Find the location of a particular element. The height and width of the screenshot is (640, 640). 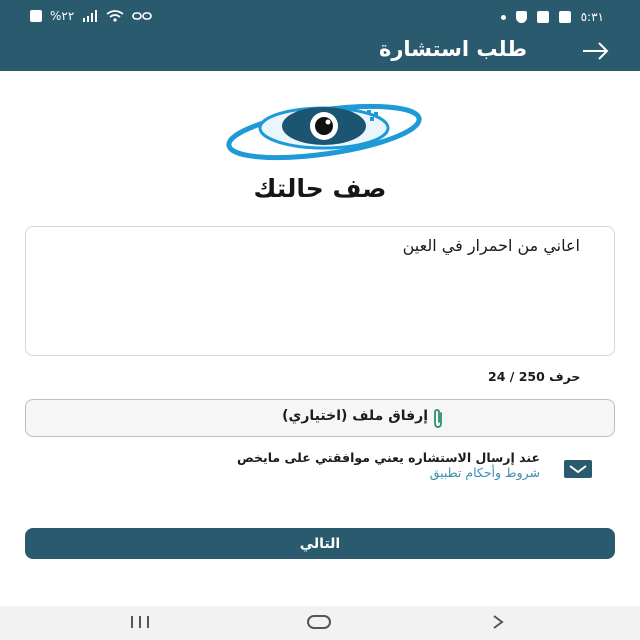

battery-level: %٢٢ is located at coordinates (62, 16).